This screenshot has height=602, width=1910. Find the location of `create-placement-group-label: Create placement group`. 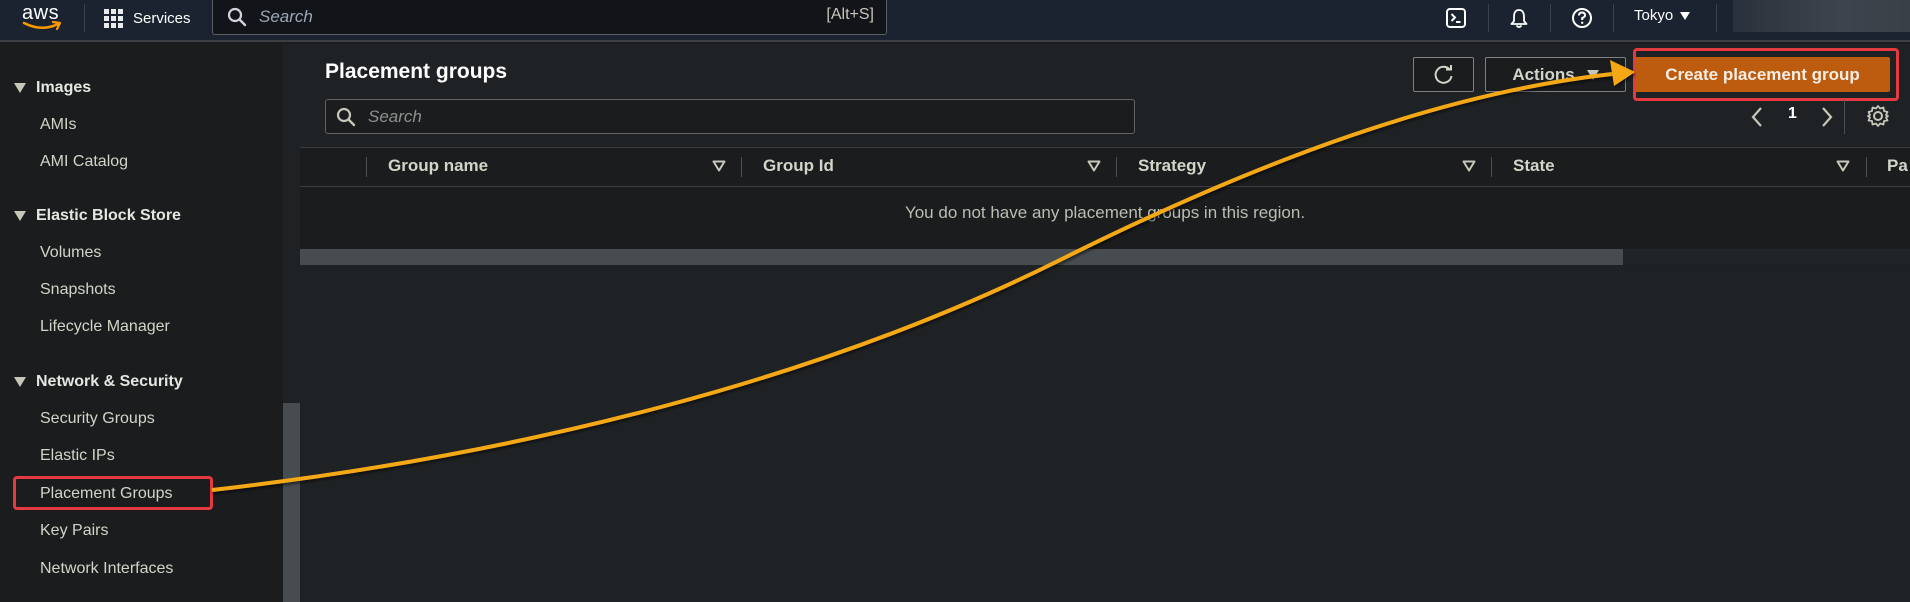

create-placement-group-label: Create placement group is located at coordinates (1762, 74).